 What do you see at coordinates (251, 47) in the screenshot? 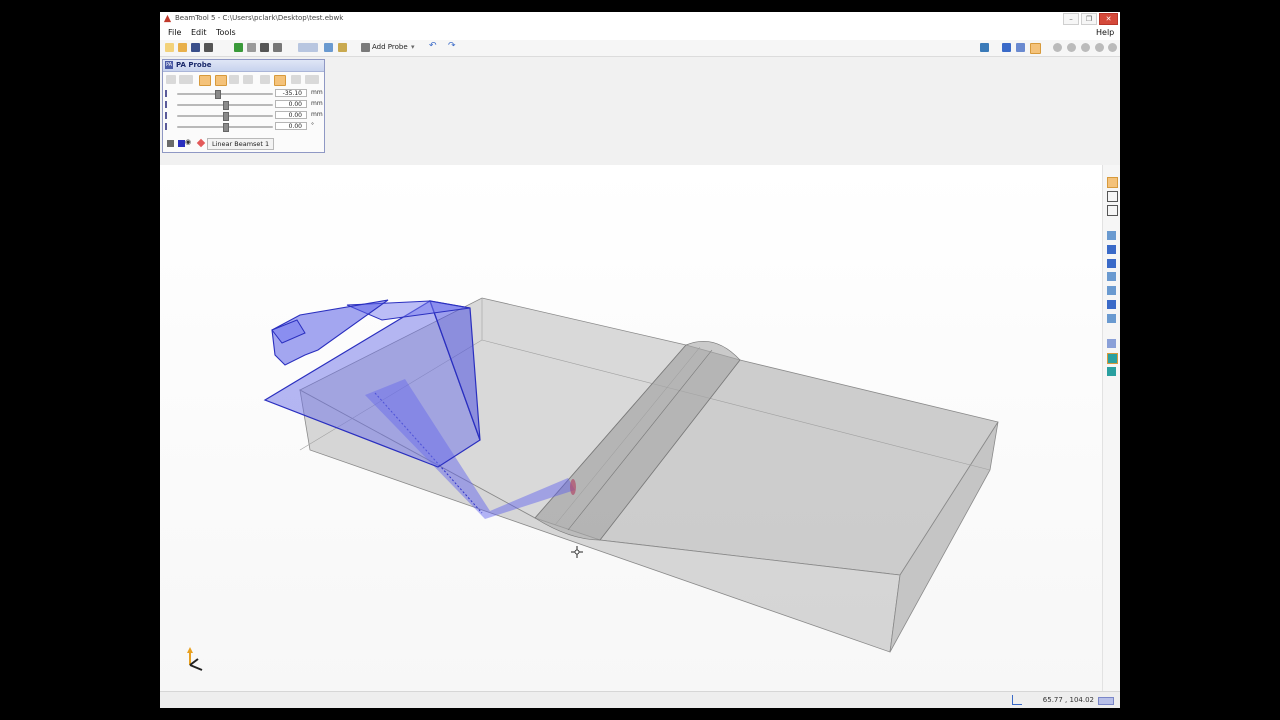
I see `report-icon` at bounding box center [251, 47].